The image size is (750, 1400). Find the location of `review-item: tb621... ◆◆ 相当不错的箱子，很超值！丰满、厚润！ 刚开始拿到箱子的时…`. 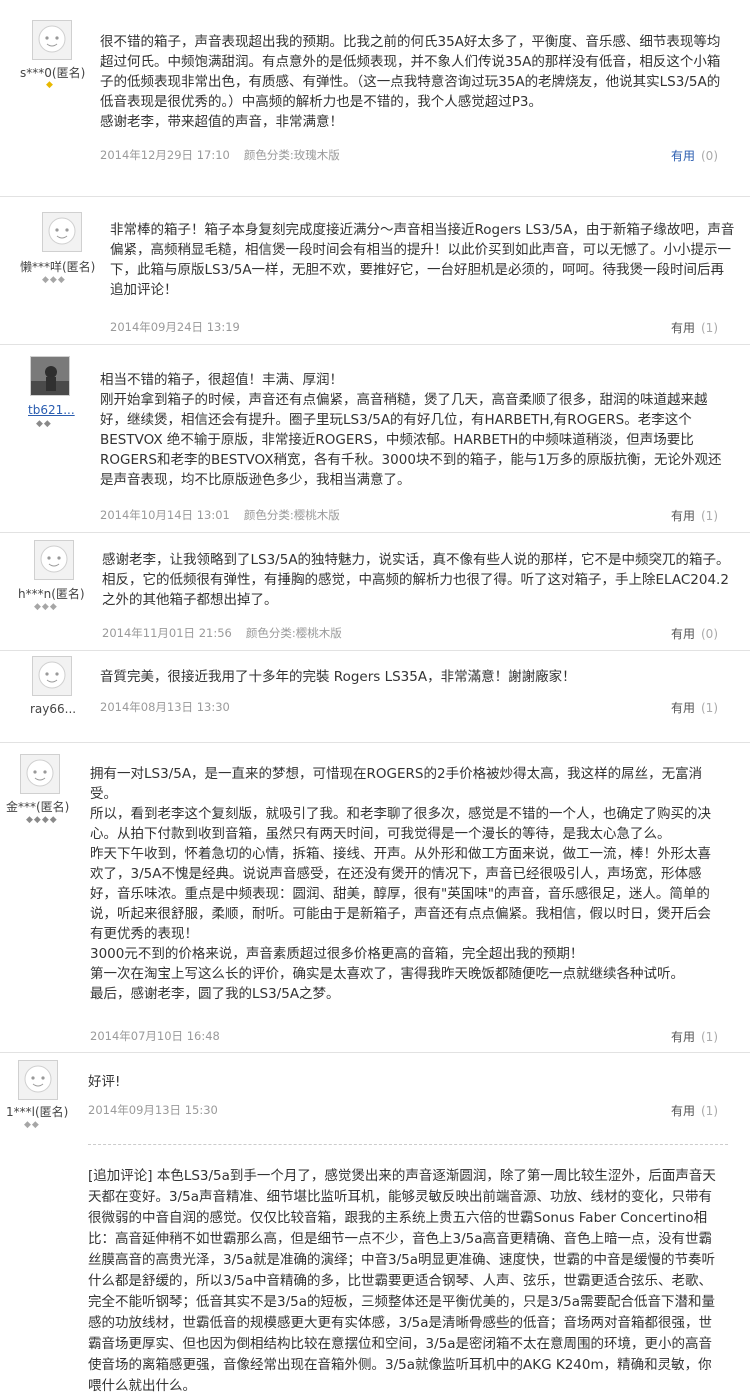

review-item: tb621... ◆◆ 相当不错的箱子，很超值！丰满、厚润！ 刚开始拿到箱子的时… is located at coordinates (375, 438).